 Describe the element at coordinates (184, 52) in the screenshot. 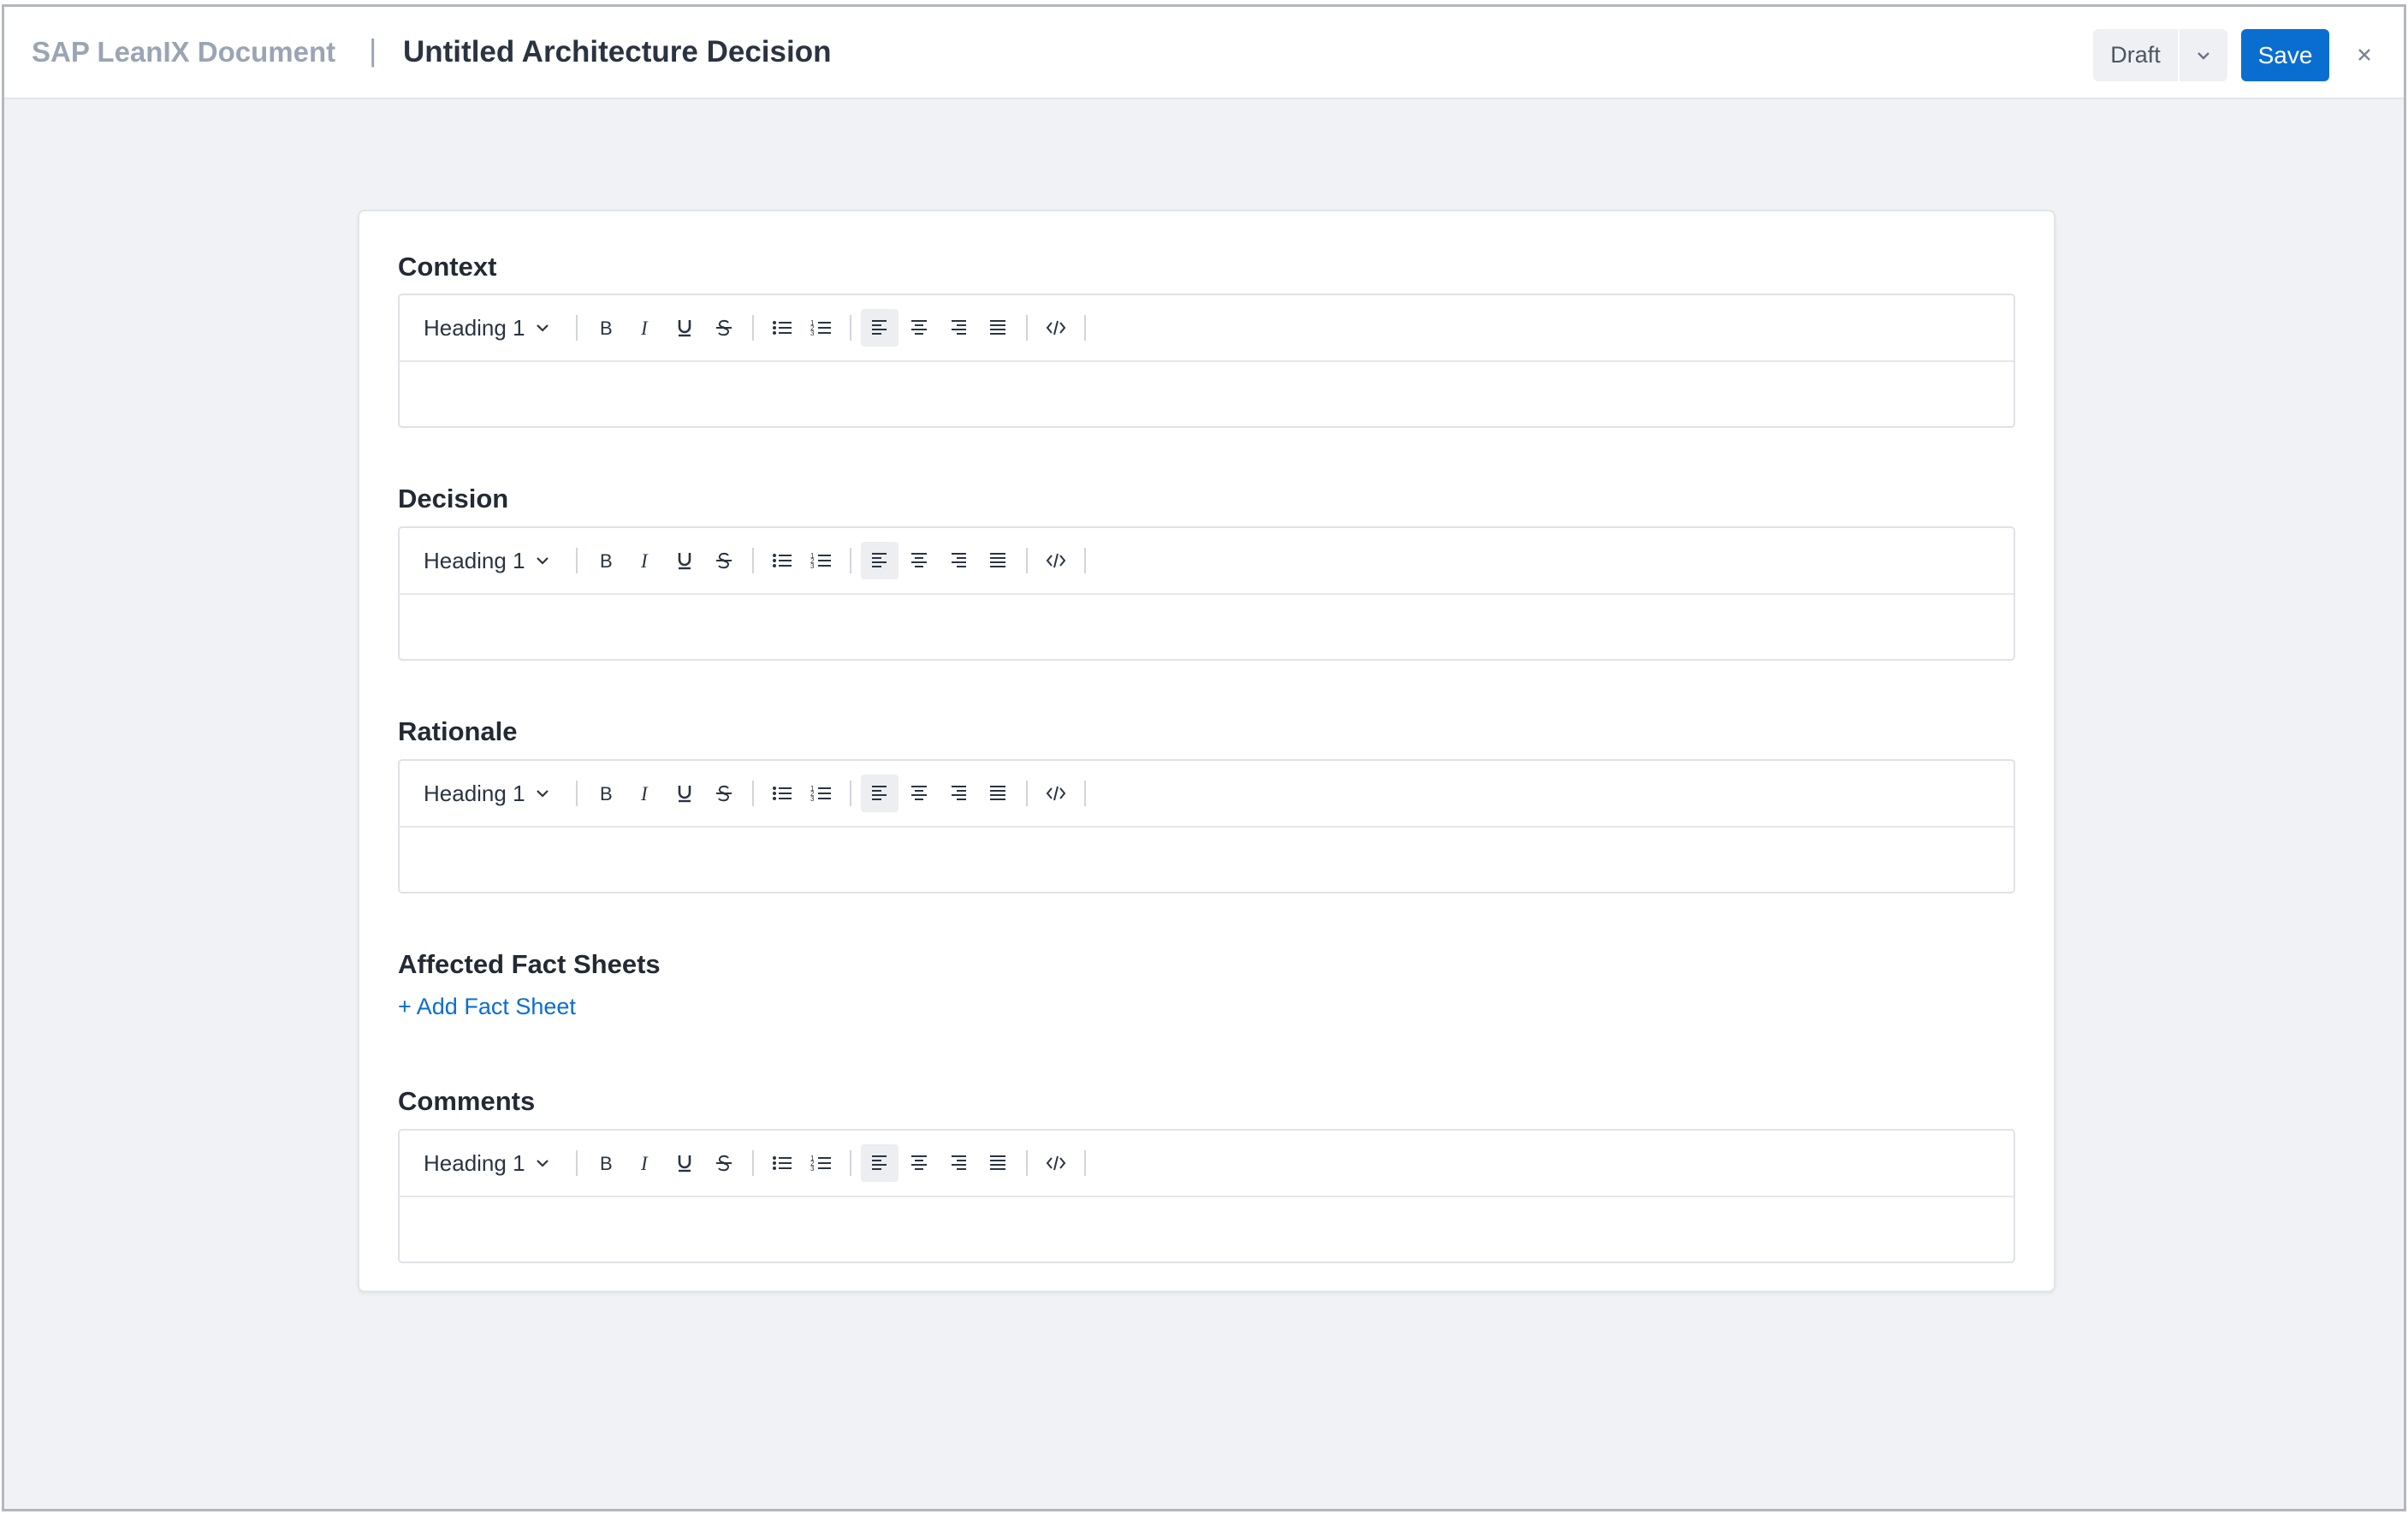

I see `brand-name: SAP LeanIX Document` at that location.